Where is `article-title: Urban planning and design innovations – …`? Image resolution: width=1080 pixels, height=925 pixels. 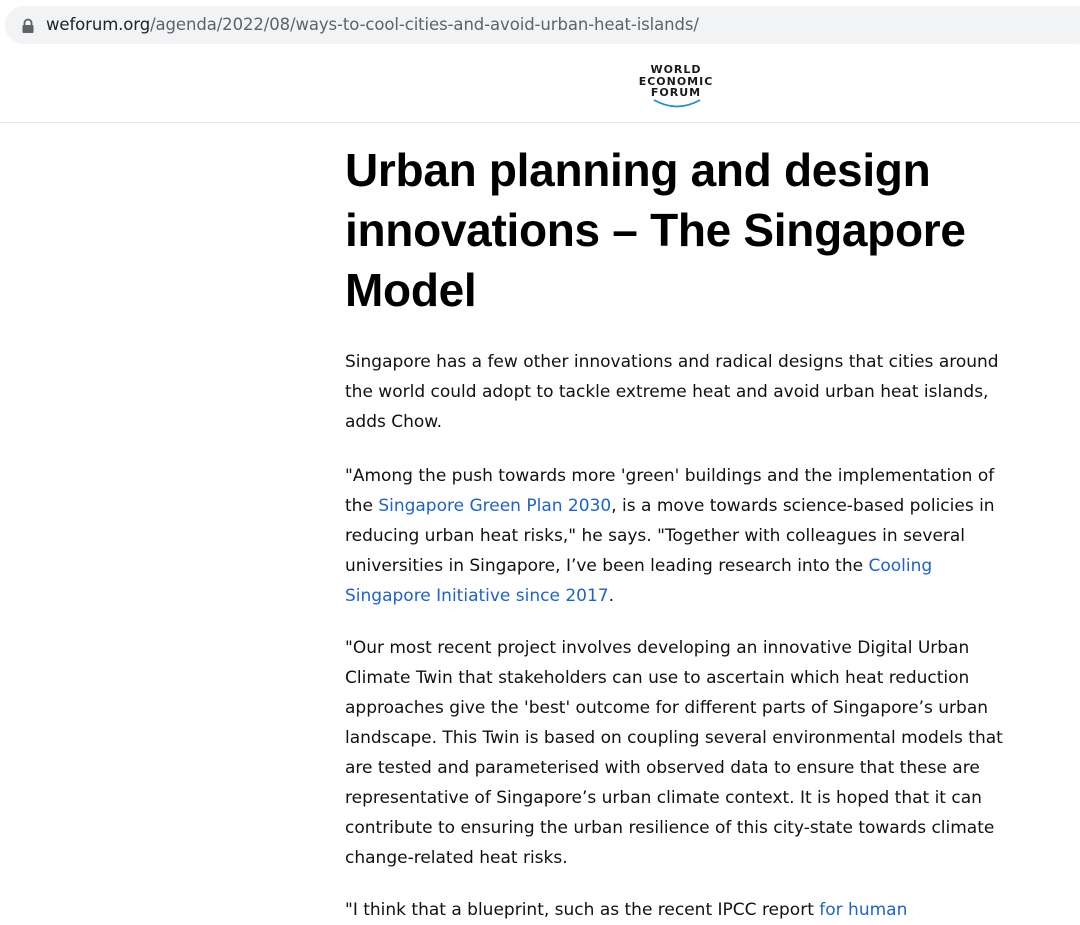
article-title: Urban planning and design innovations – … is located at coordinates (655, 230).